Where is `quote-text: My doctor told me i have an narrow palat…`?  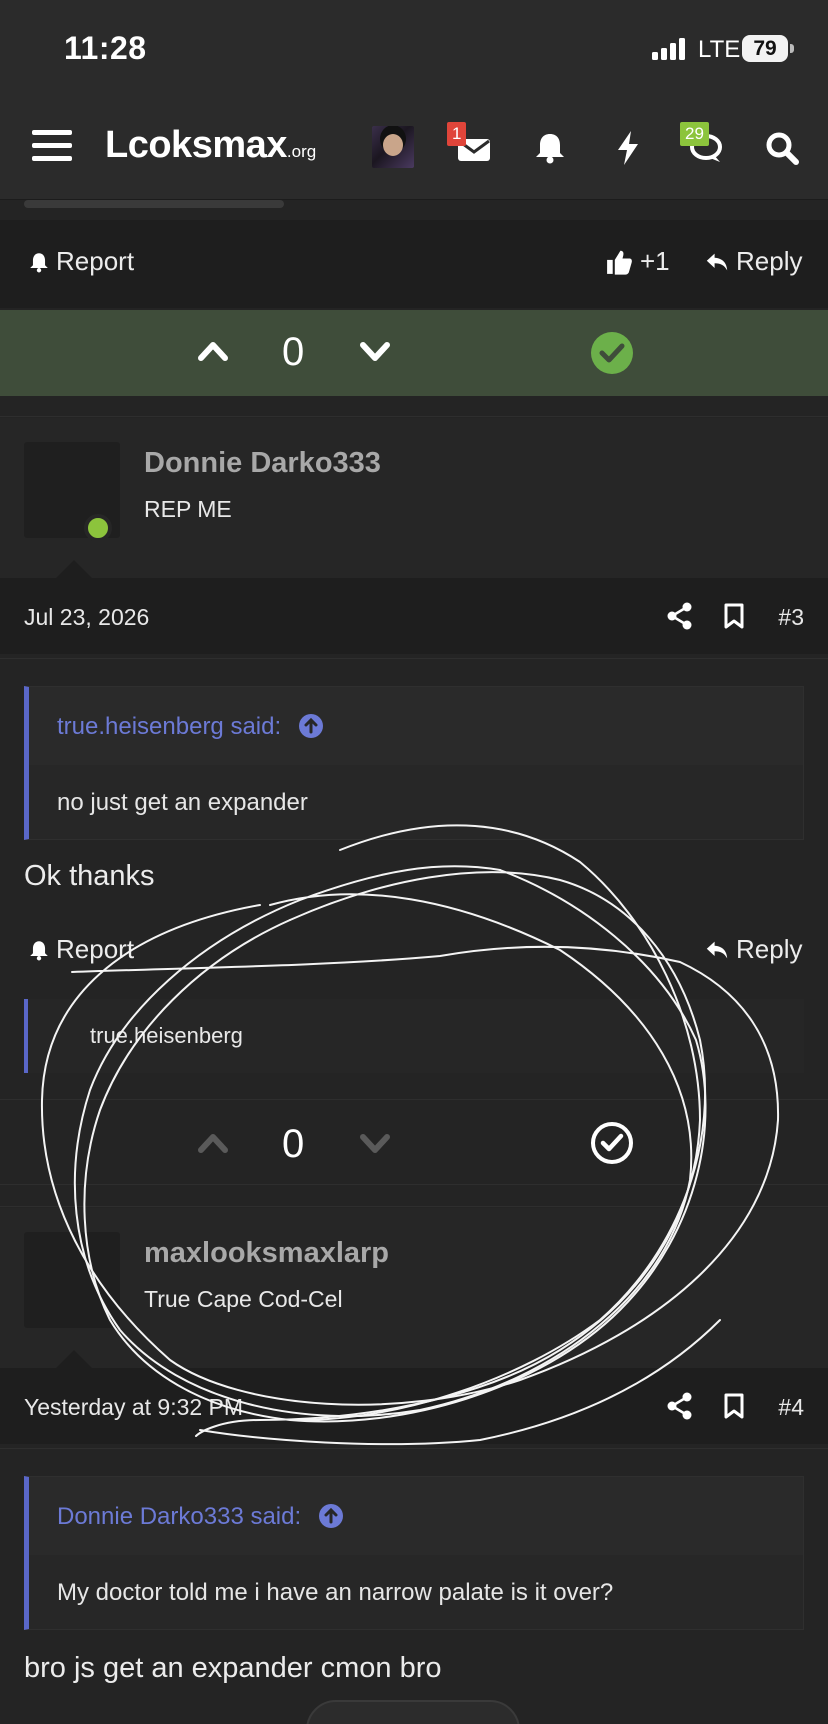 quote-text: My doctor told me i have an narrow palat… is located at coordinates (335, 1592).